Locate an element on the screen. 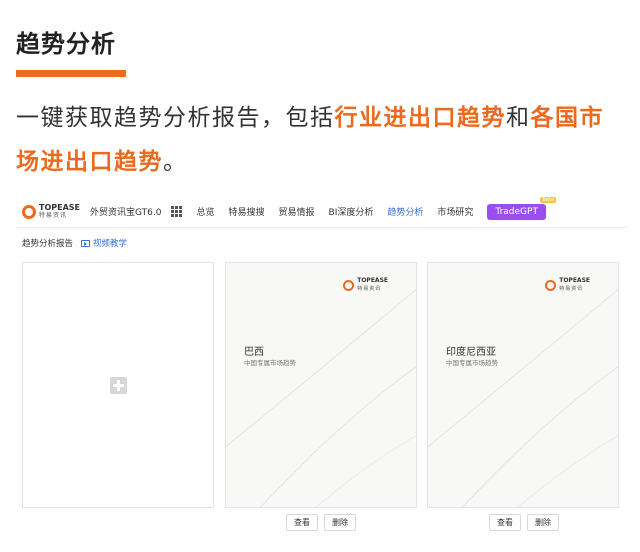 Image resolution: width=640 pixels, height=552 pixels. logo-text-cn: 特易资讯 is located at coordinates (53, 215).